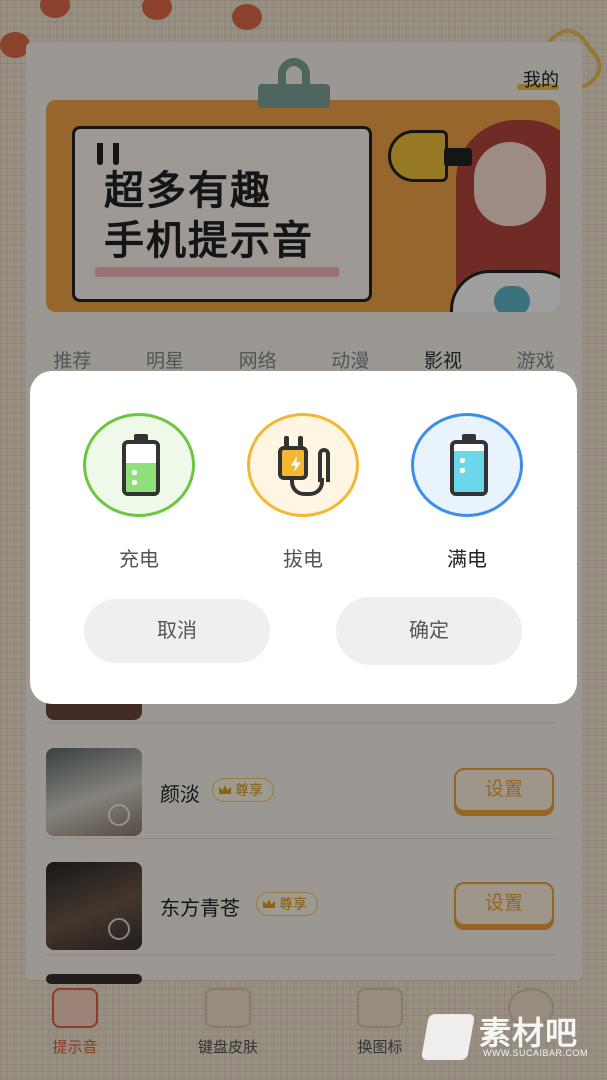 The width and height of the screenshot is (607, 1080). Describe the element at coordinates (177, 631) in the screenshot. I see `cancel-button: 取消` at that location.